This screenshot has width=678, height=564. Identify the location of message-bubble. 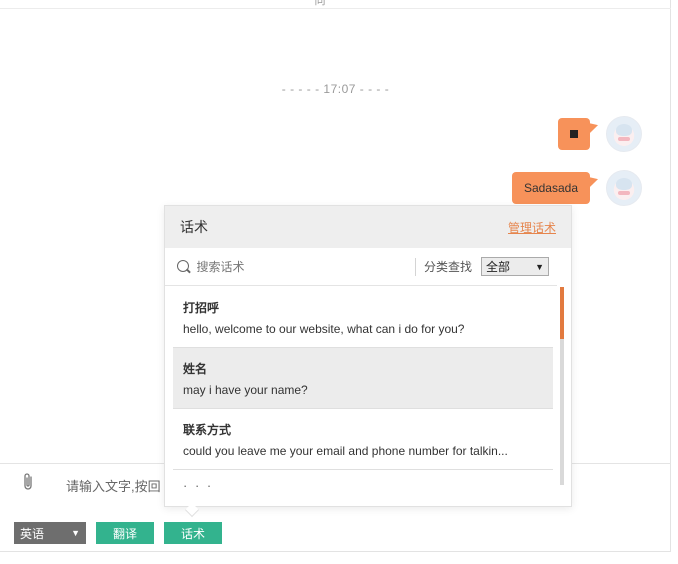
(574, 134).